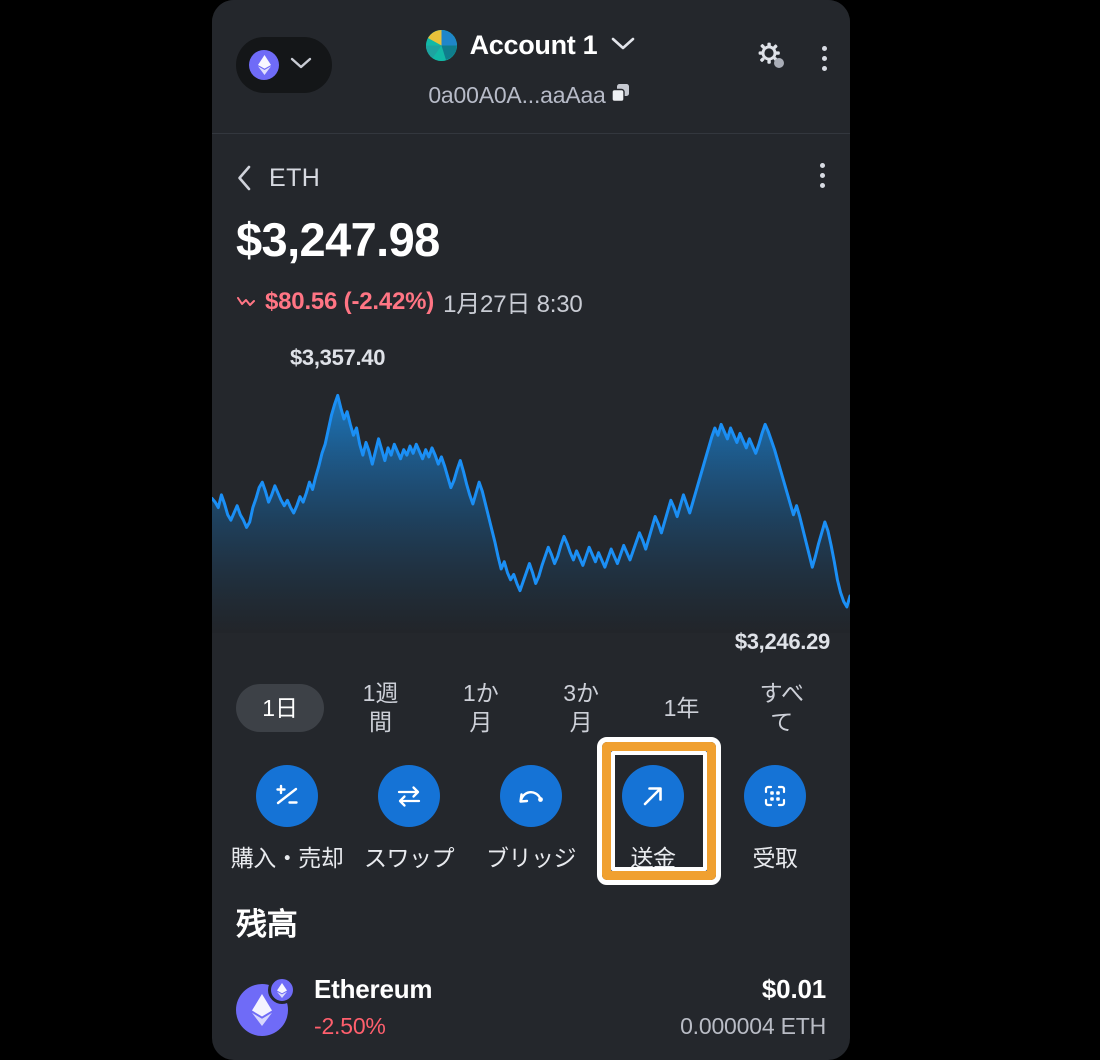  Describe the element at coordinates (244, 178) in the screenshot. I see `back-chevron-icon` at that location.